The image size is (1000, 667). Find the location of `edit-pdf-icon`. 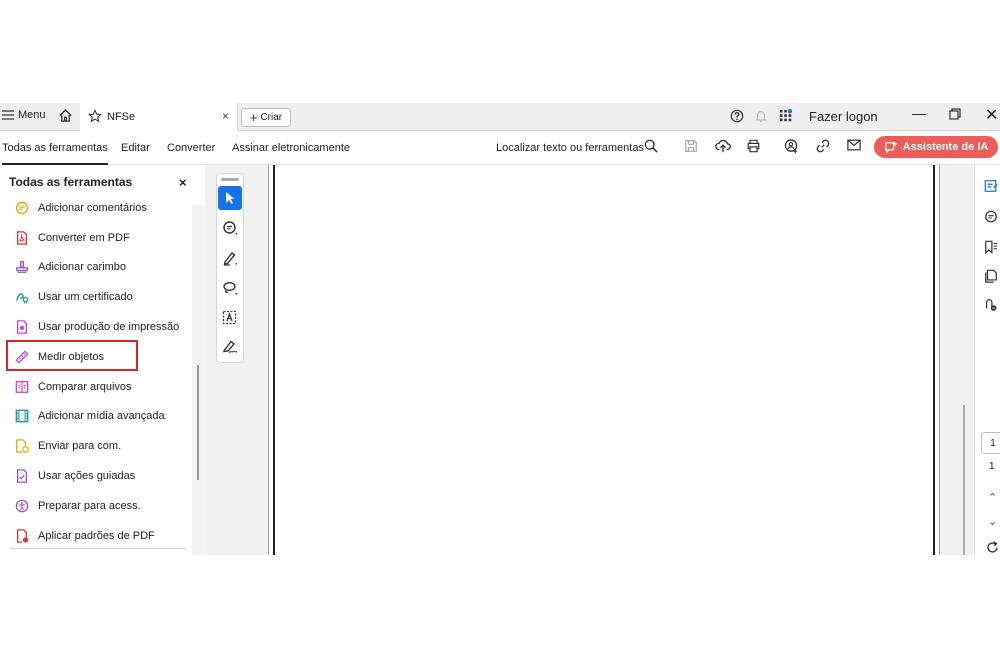

edit-pdf-icon is located at coordinates (991, 186).